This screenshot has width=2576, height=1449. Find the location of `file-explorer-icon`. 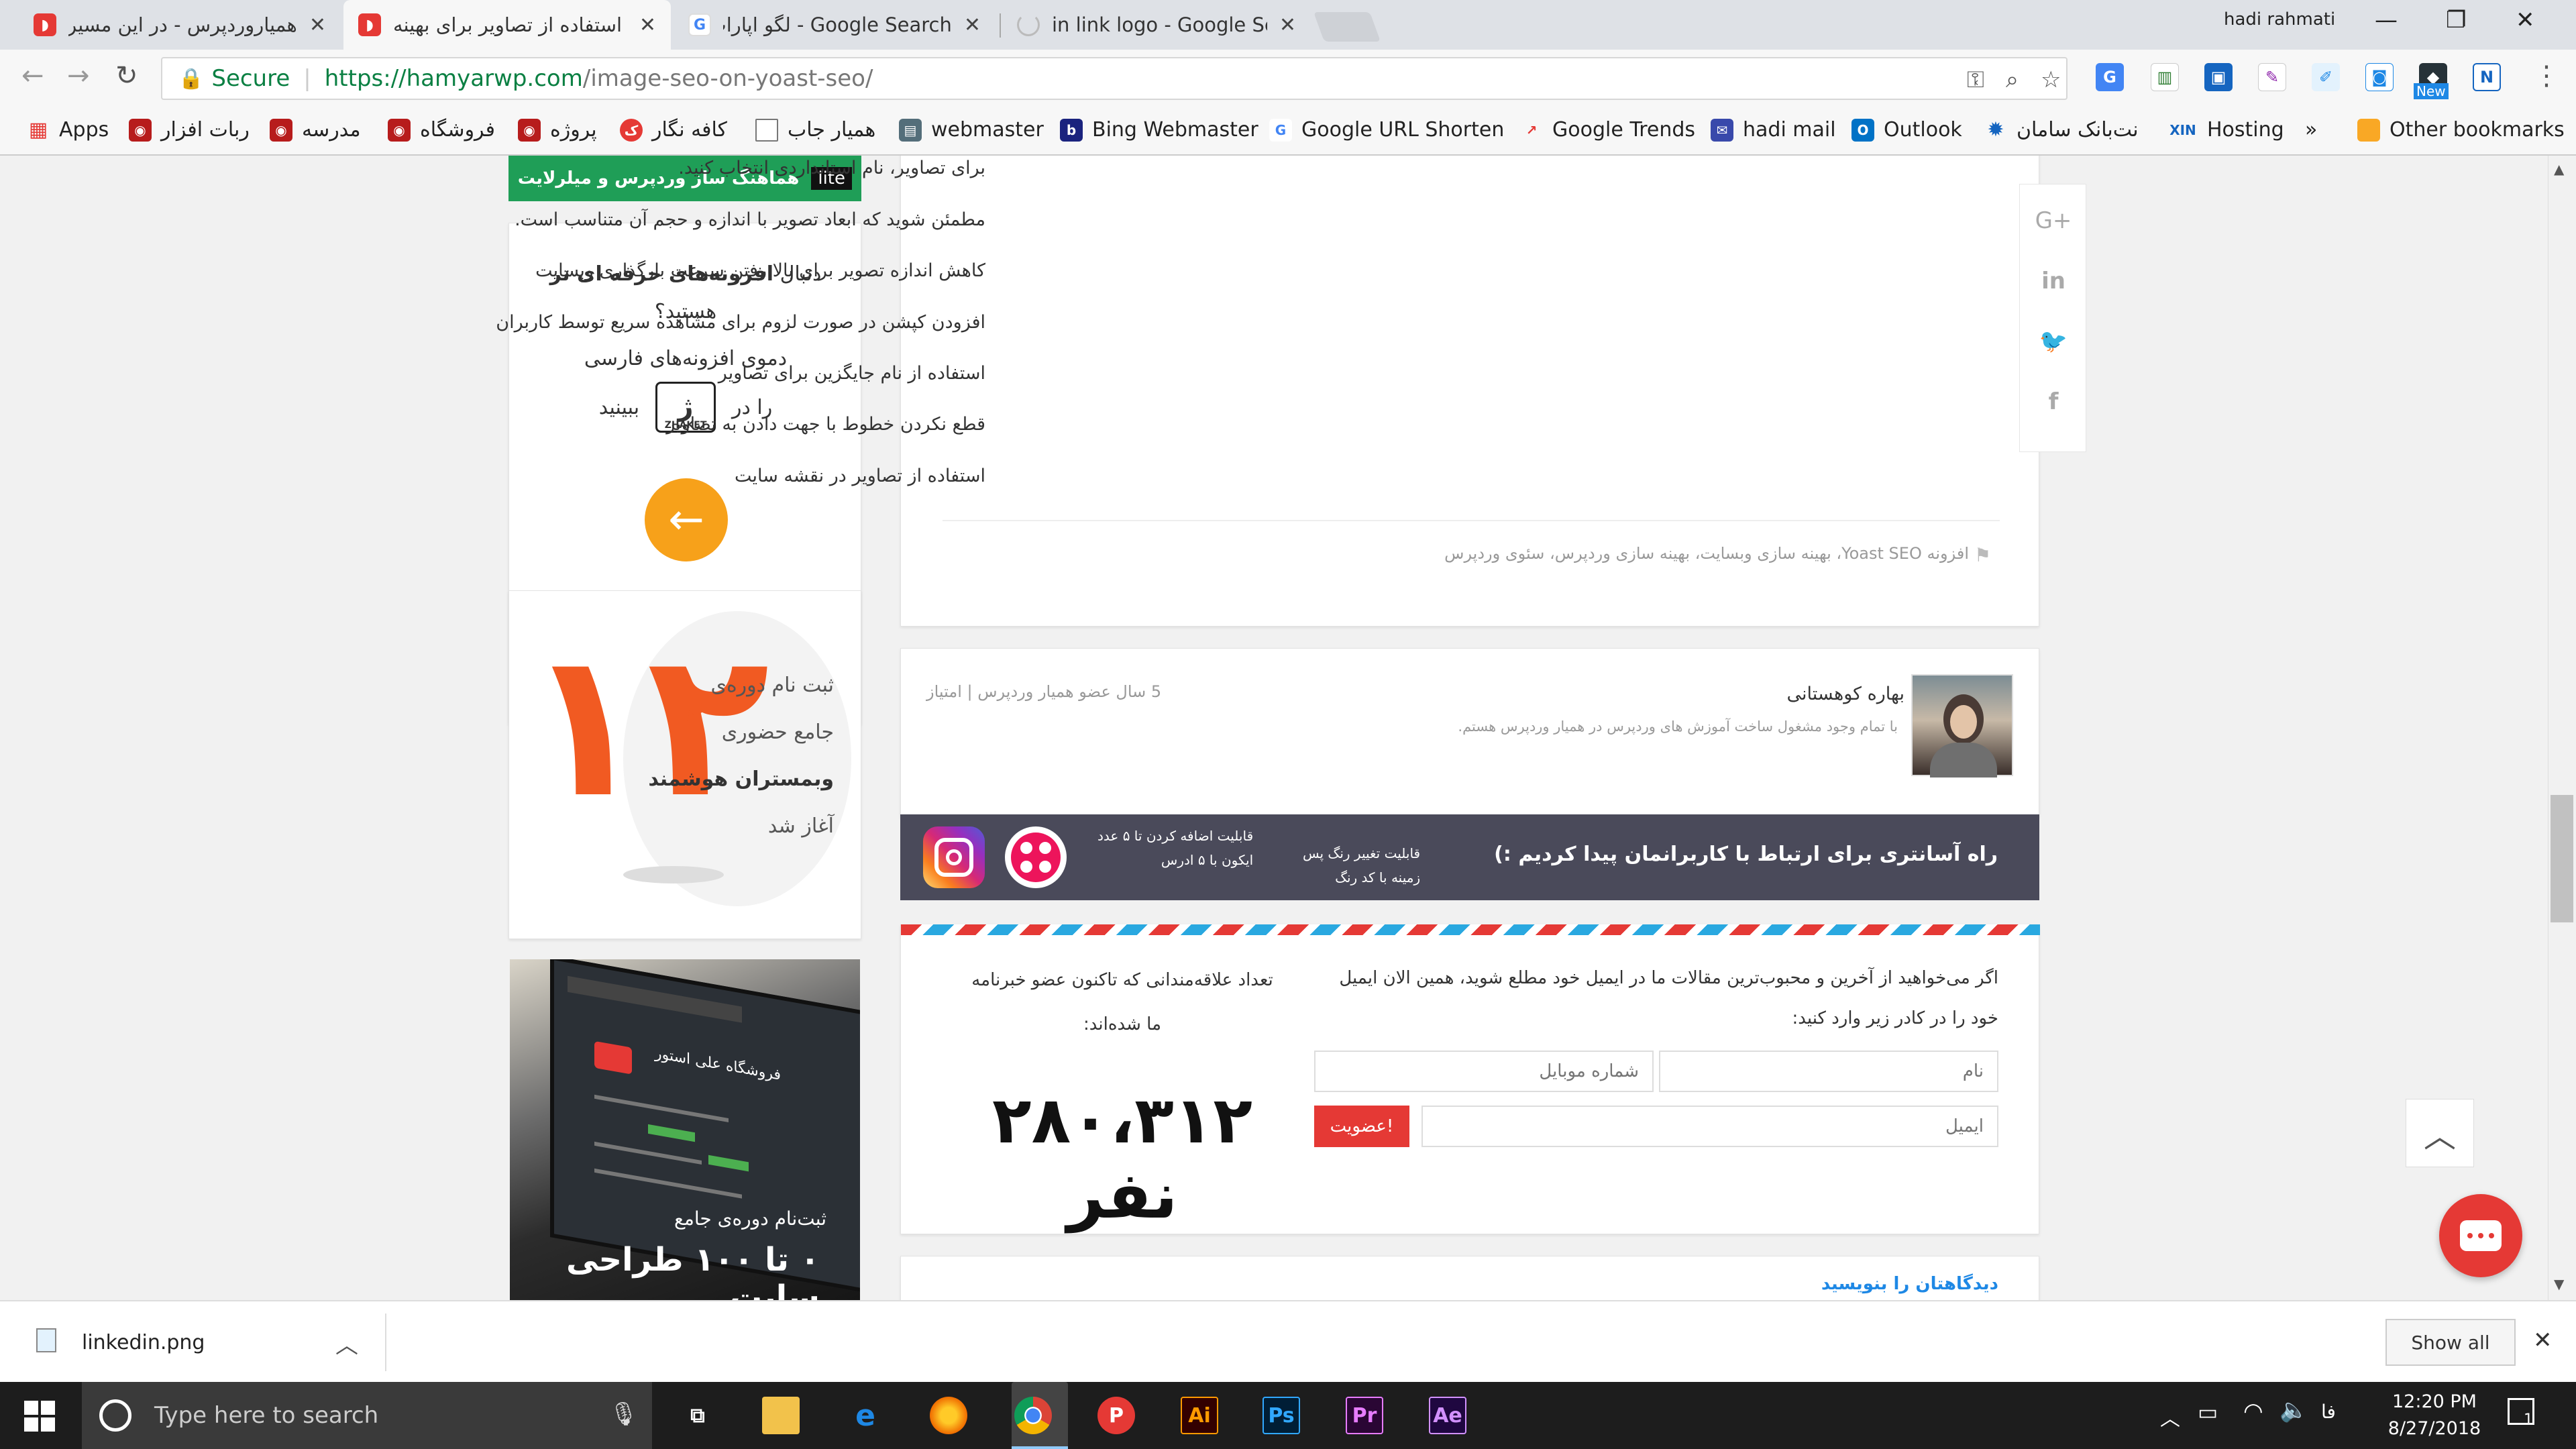

file-explorer-icon is located at coordinates (781, 1415).